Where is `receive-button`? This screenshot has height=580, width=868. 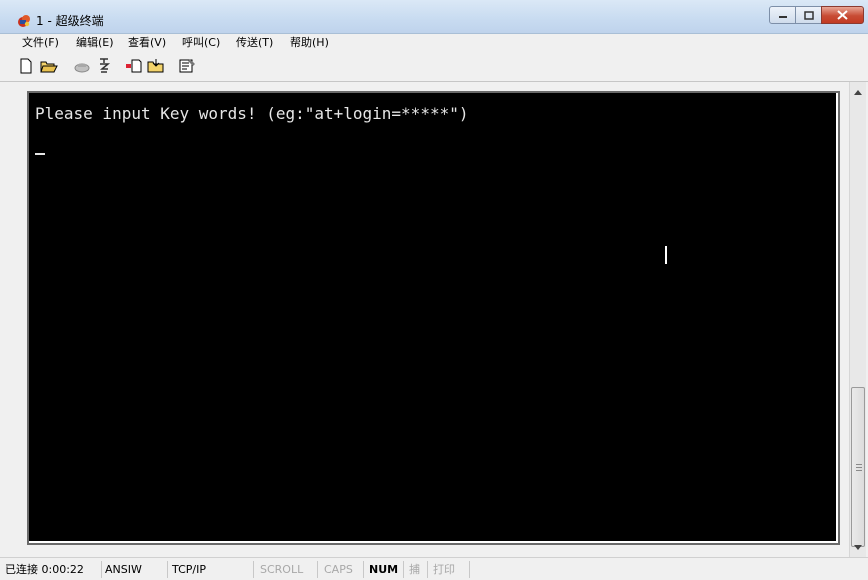
receive-button is located at coordinates (156, 66).